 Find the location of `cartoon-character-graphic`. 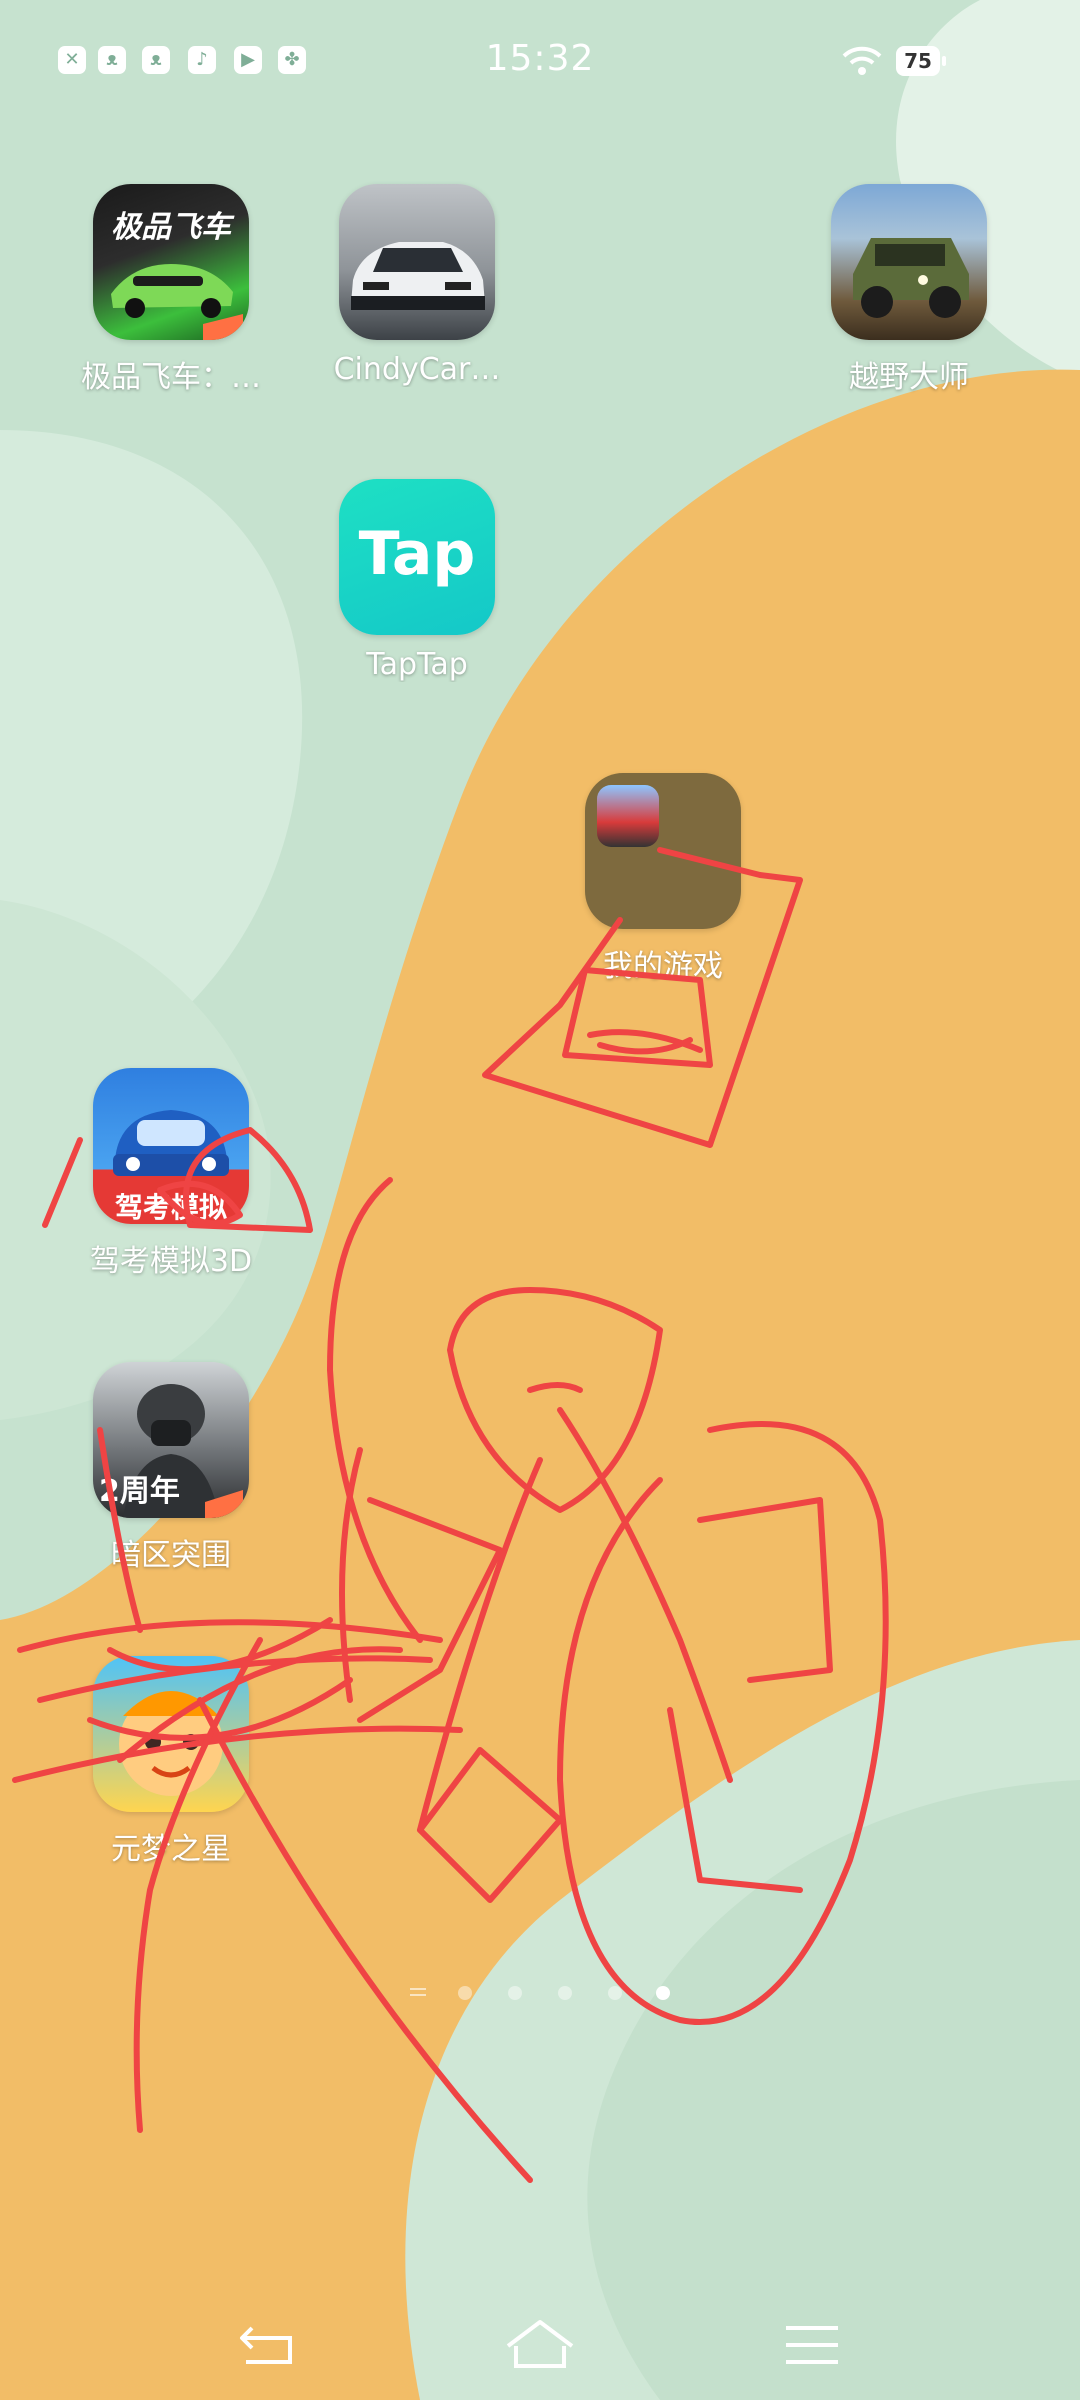

cartoon-character-graphic is located at coordinates (171, 1743).